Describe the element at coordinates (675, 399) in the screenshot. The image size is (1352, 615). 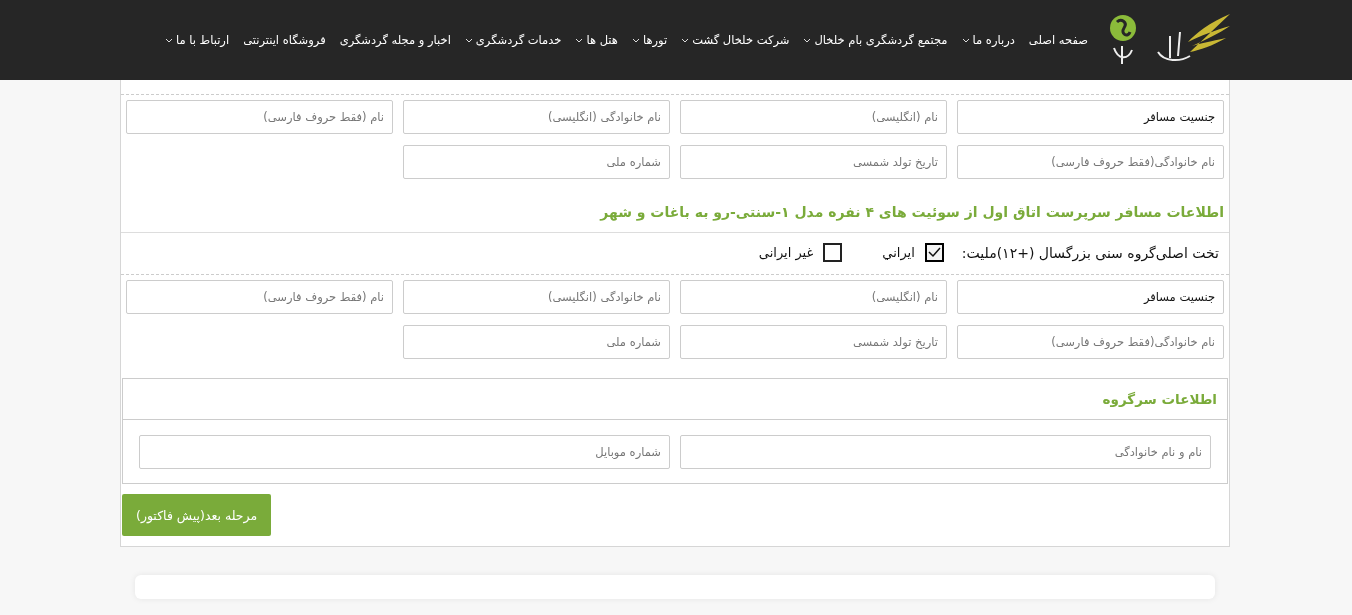
I see `panel-title: اطلاعات سرگروه` at that location.